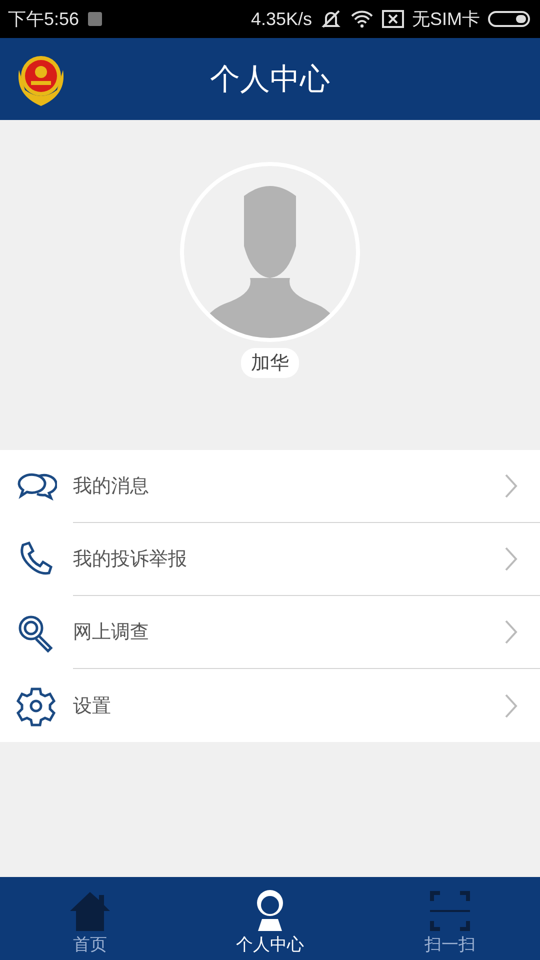 This screenshot has width=540, height=960. Describe the element at coordinates (270, 79) in the screenshot. I see `page-title: 个人中心` at that location.